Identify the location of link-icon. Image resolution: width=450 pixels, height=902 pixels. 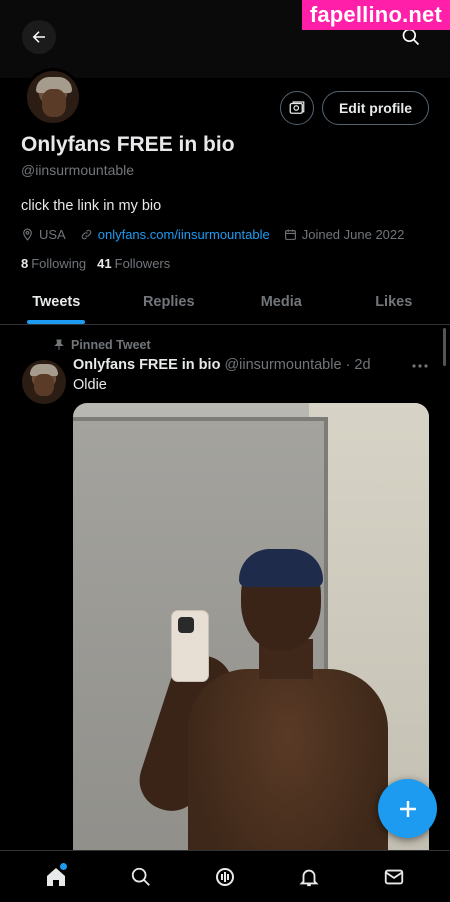
(86, 234).